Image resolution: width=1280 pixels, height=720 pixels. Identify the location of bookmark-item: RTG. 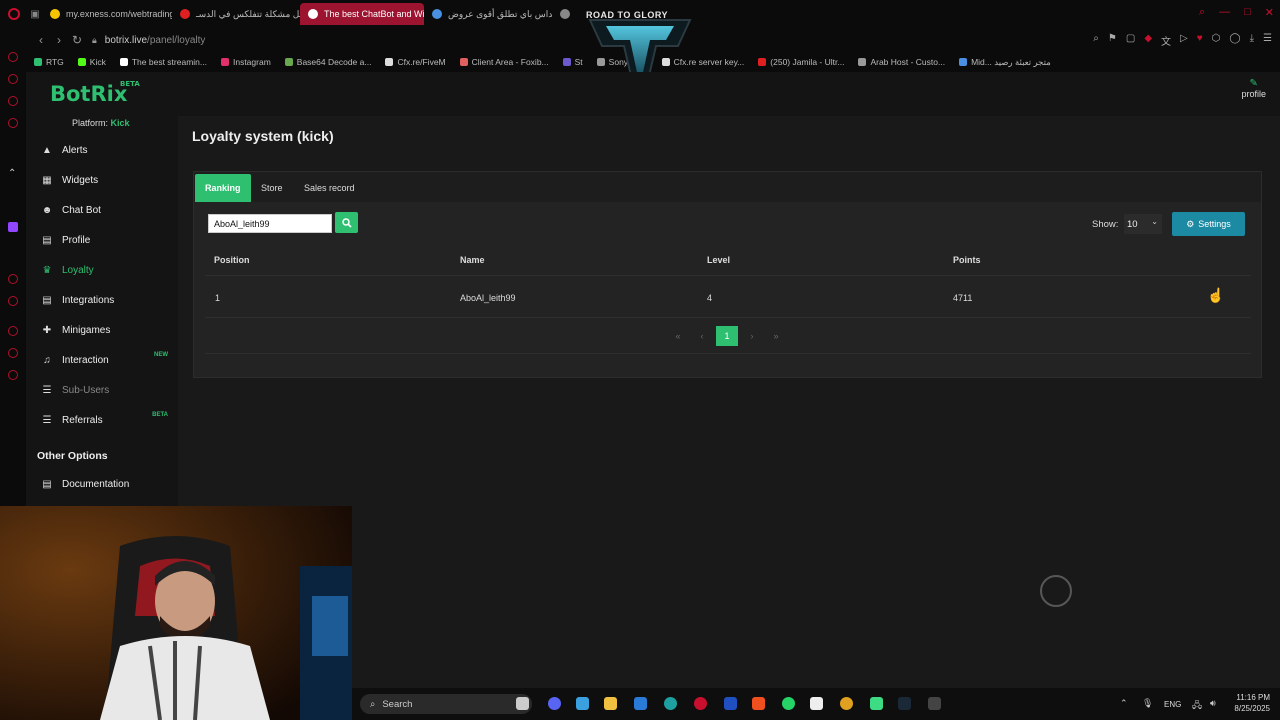
(49, 62).